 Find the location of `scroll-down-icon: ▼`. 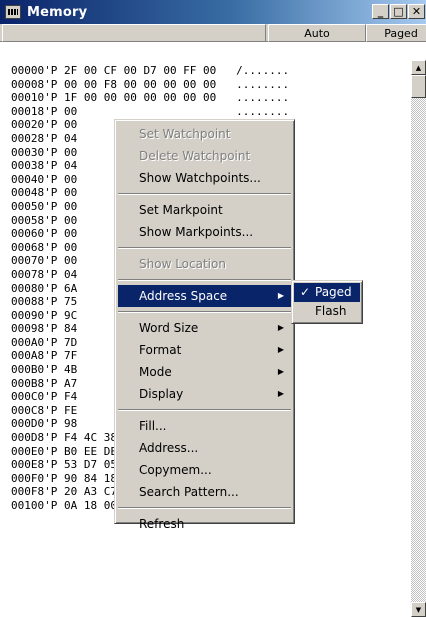

scroll-down-icon: ▼ is located at coordinates (418, 609).